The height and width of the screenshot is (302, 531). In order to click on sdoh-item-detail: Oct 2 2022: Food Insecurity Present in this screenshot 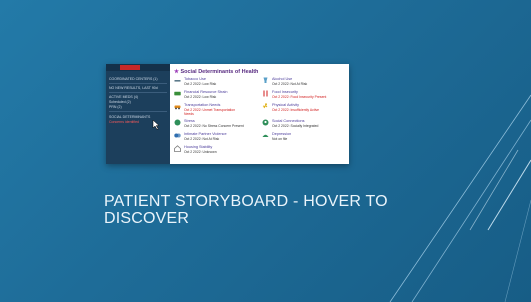, I will do `click(299, 97)`.